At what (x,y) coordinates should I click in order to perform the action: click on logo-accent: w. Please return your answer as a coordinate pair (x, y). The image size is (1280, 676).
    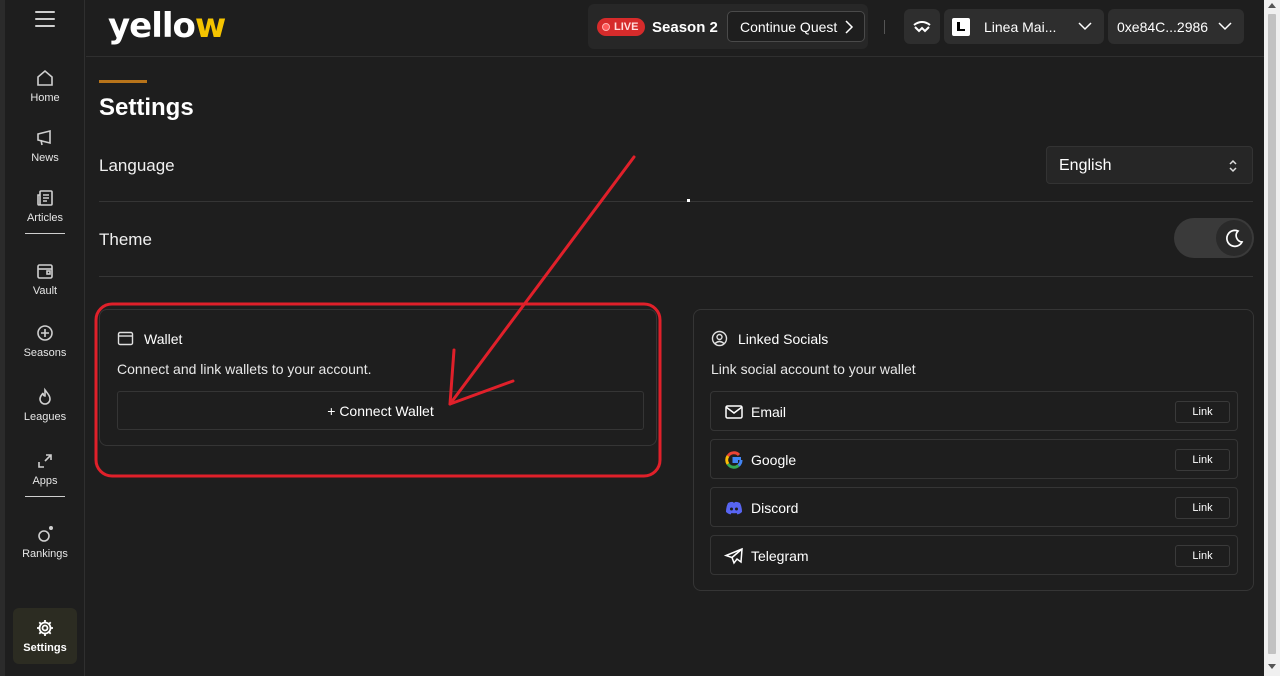
    Looking at the image, I should click on (210, 26).